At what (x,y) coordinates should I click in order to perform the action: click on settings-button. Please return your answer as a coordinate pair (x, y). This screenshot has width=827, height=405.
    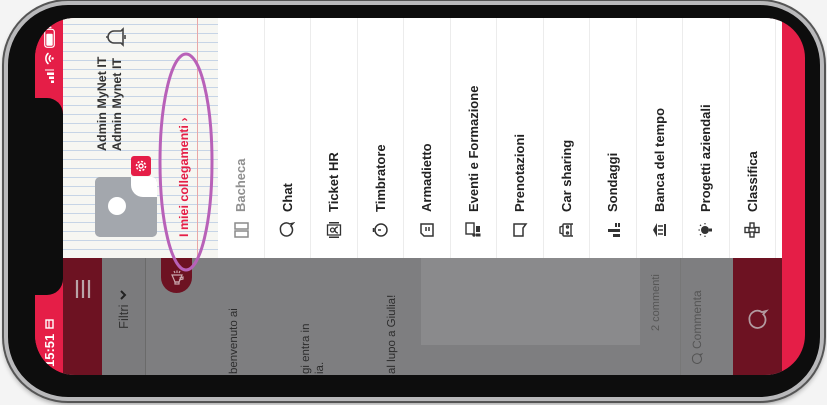
    Looking at the image, I should click on (141, 166).